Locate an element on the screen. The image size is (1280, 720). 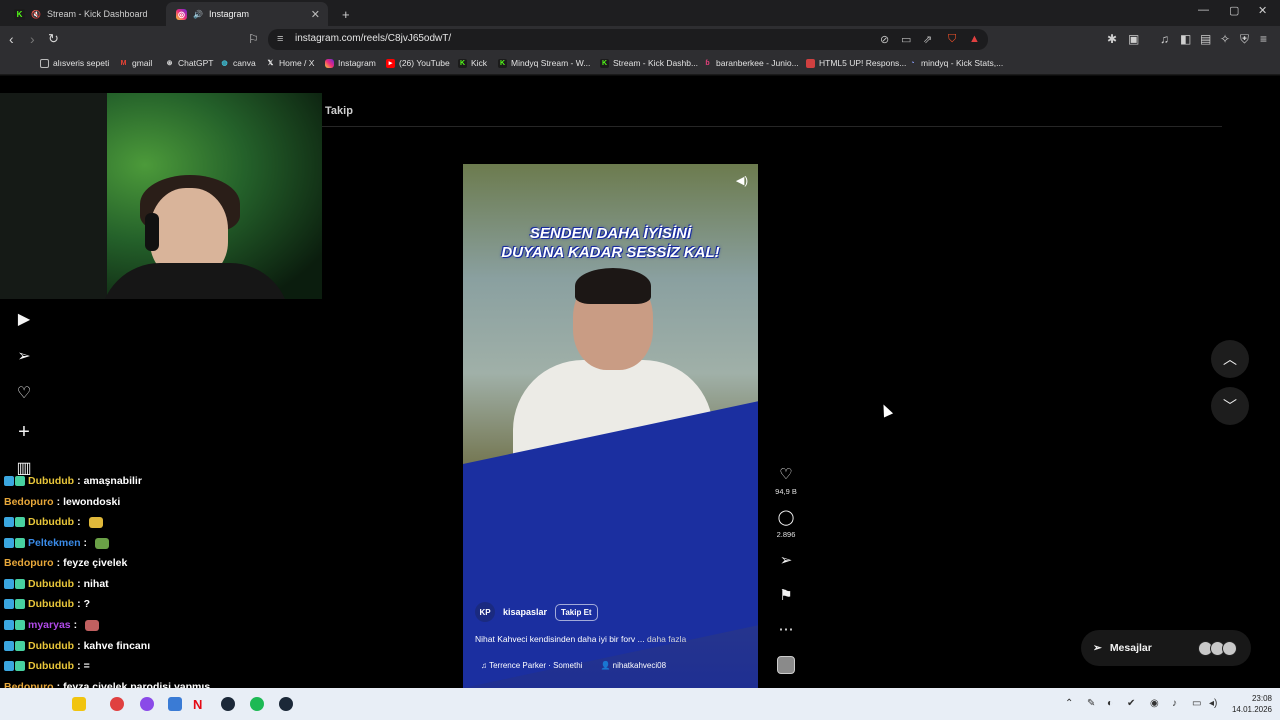
tab-search-icon: ▣ is located at coordinates (1133, 39).